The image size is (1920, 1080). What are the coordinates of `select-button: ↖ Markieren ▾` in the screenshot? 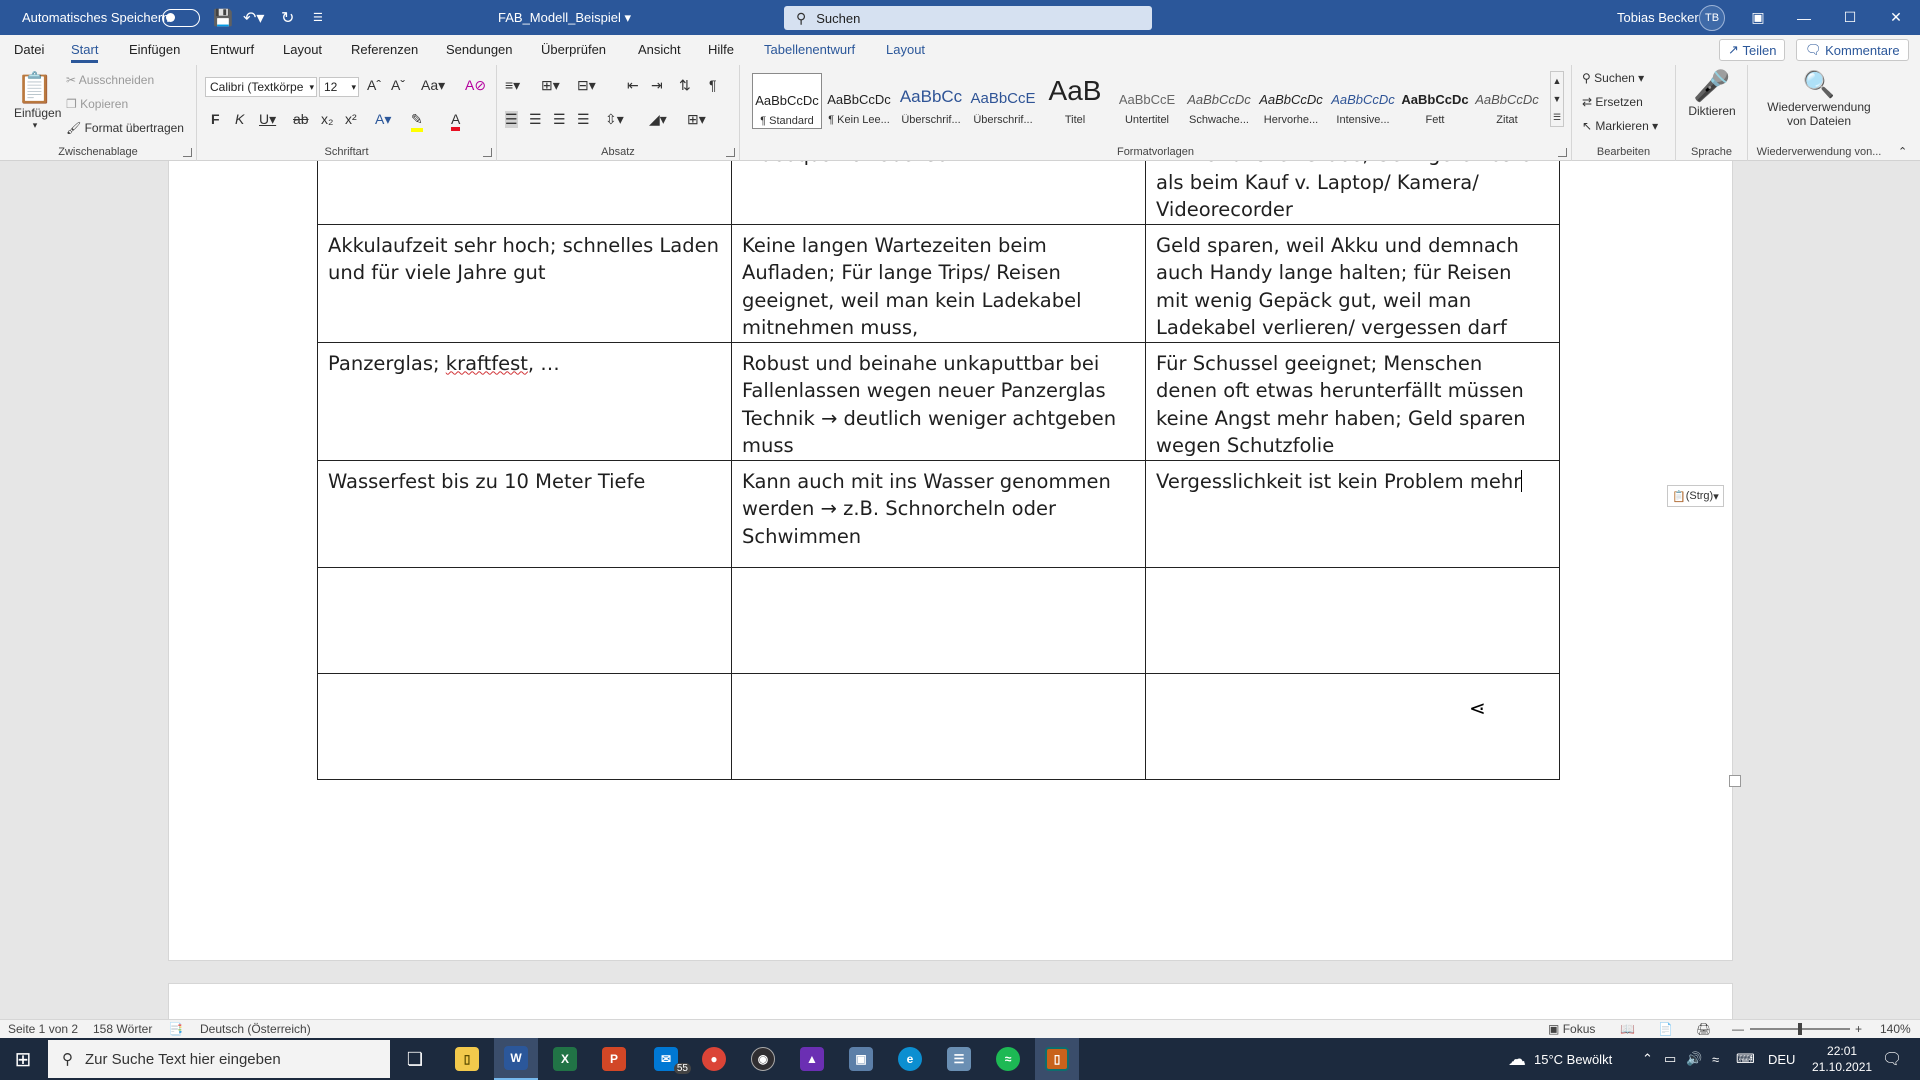 It's located at (1620, 126).